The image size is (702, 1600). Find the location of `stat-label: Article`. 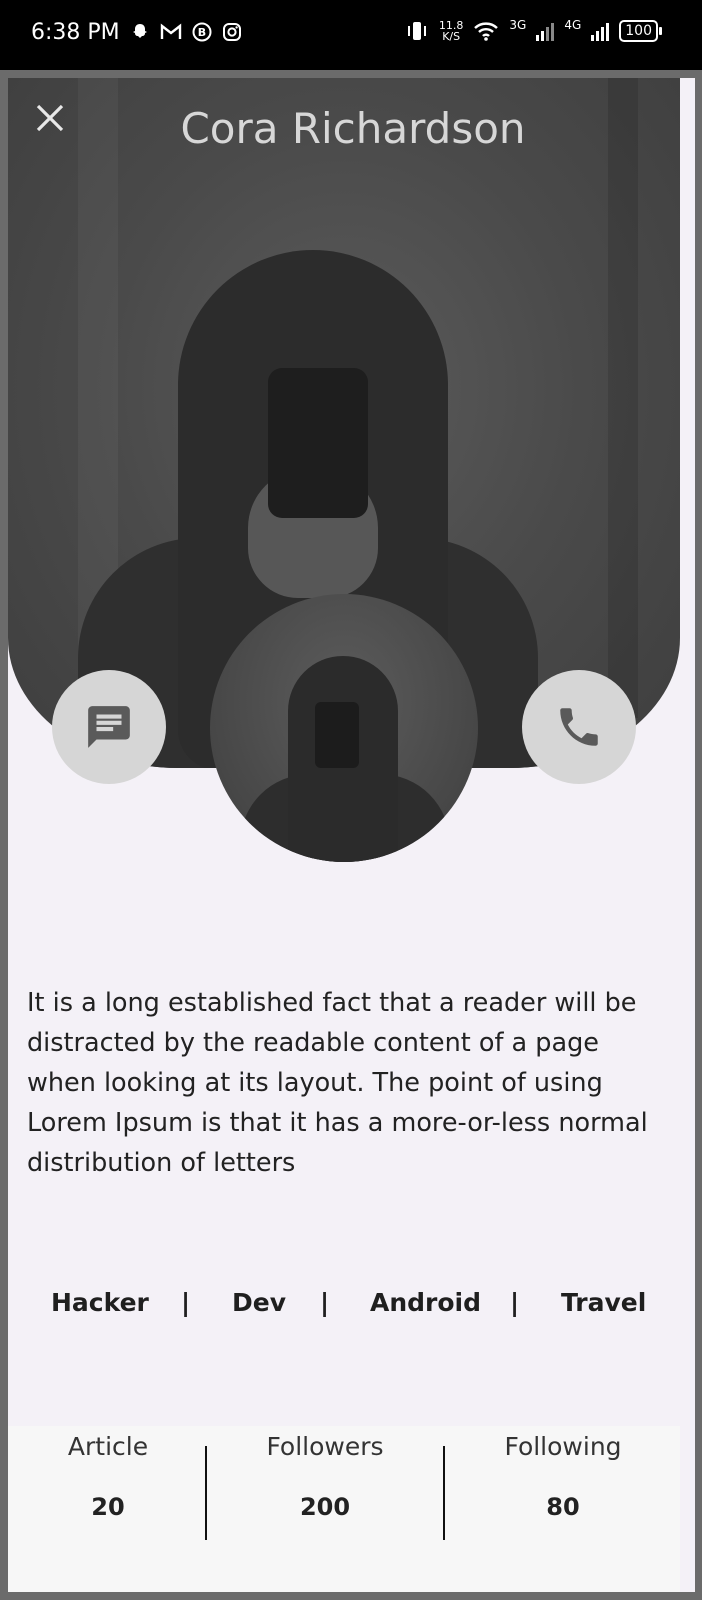

stat-label: Article is located at coordinates (108, 1446).